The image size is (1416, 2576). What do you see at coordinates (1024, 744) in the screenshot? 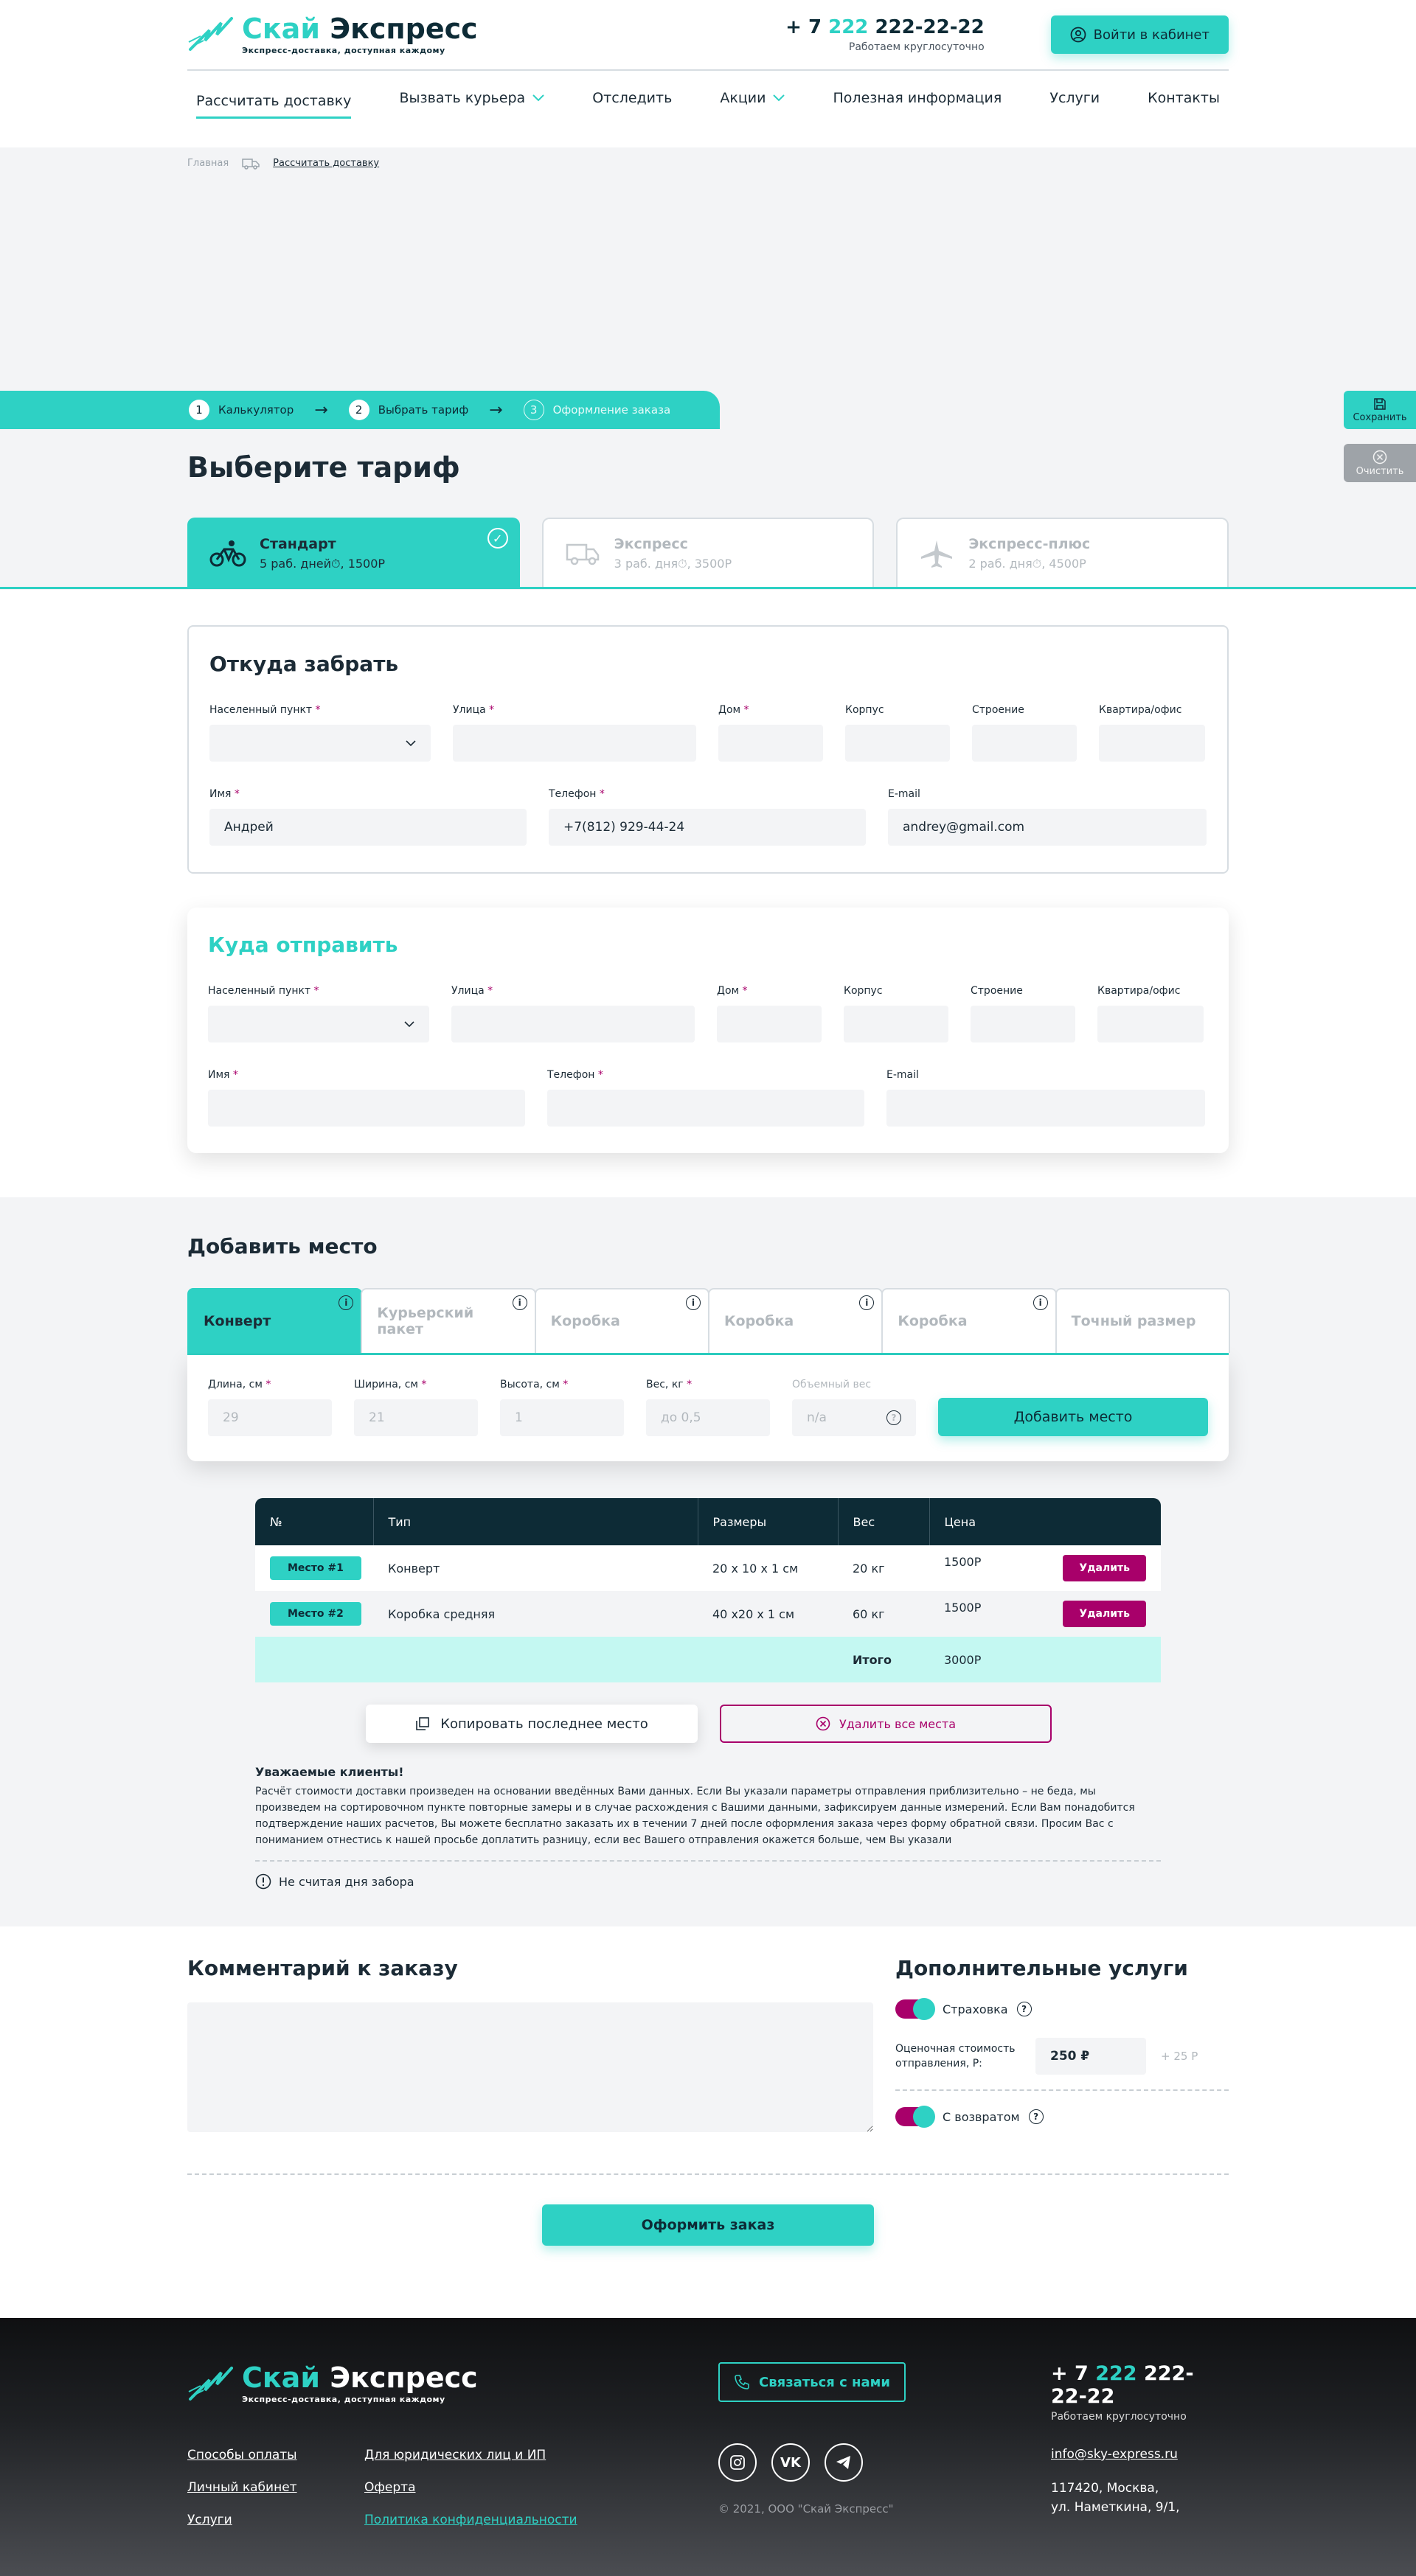
I see `from-structure-input` at bounding box center [1024, 744].